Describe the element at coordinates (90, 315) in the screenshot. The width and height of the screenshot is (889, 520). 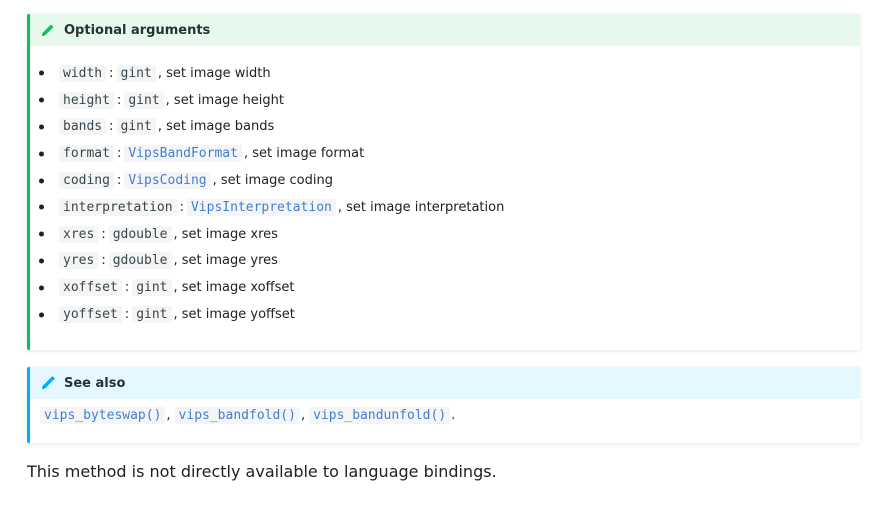
I see `arg-name: yoffset` at that location.